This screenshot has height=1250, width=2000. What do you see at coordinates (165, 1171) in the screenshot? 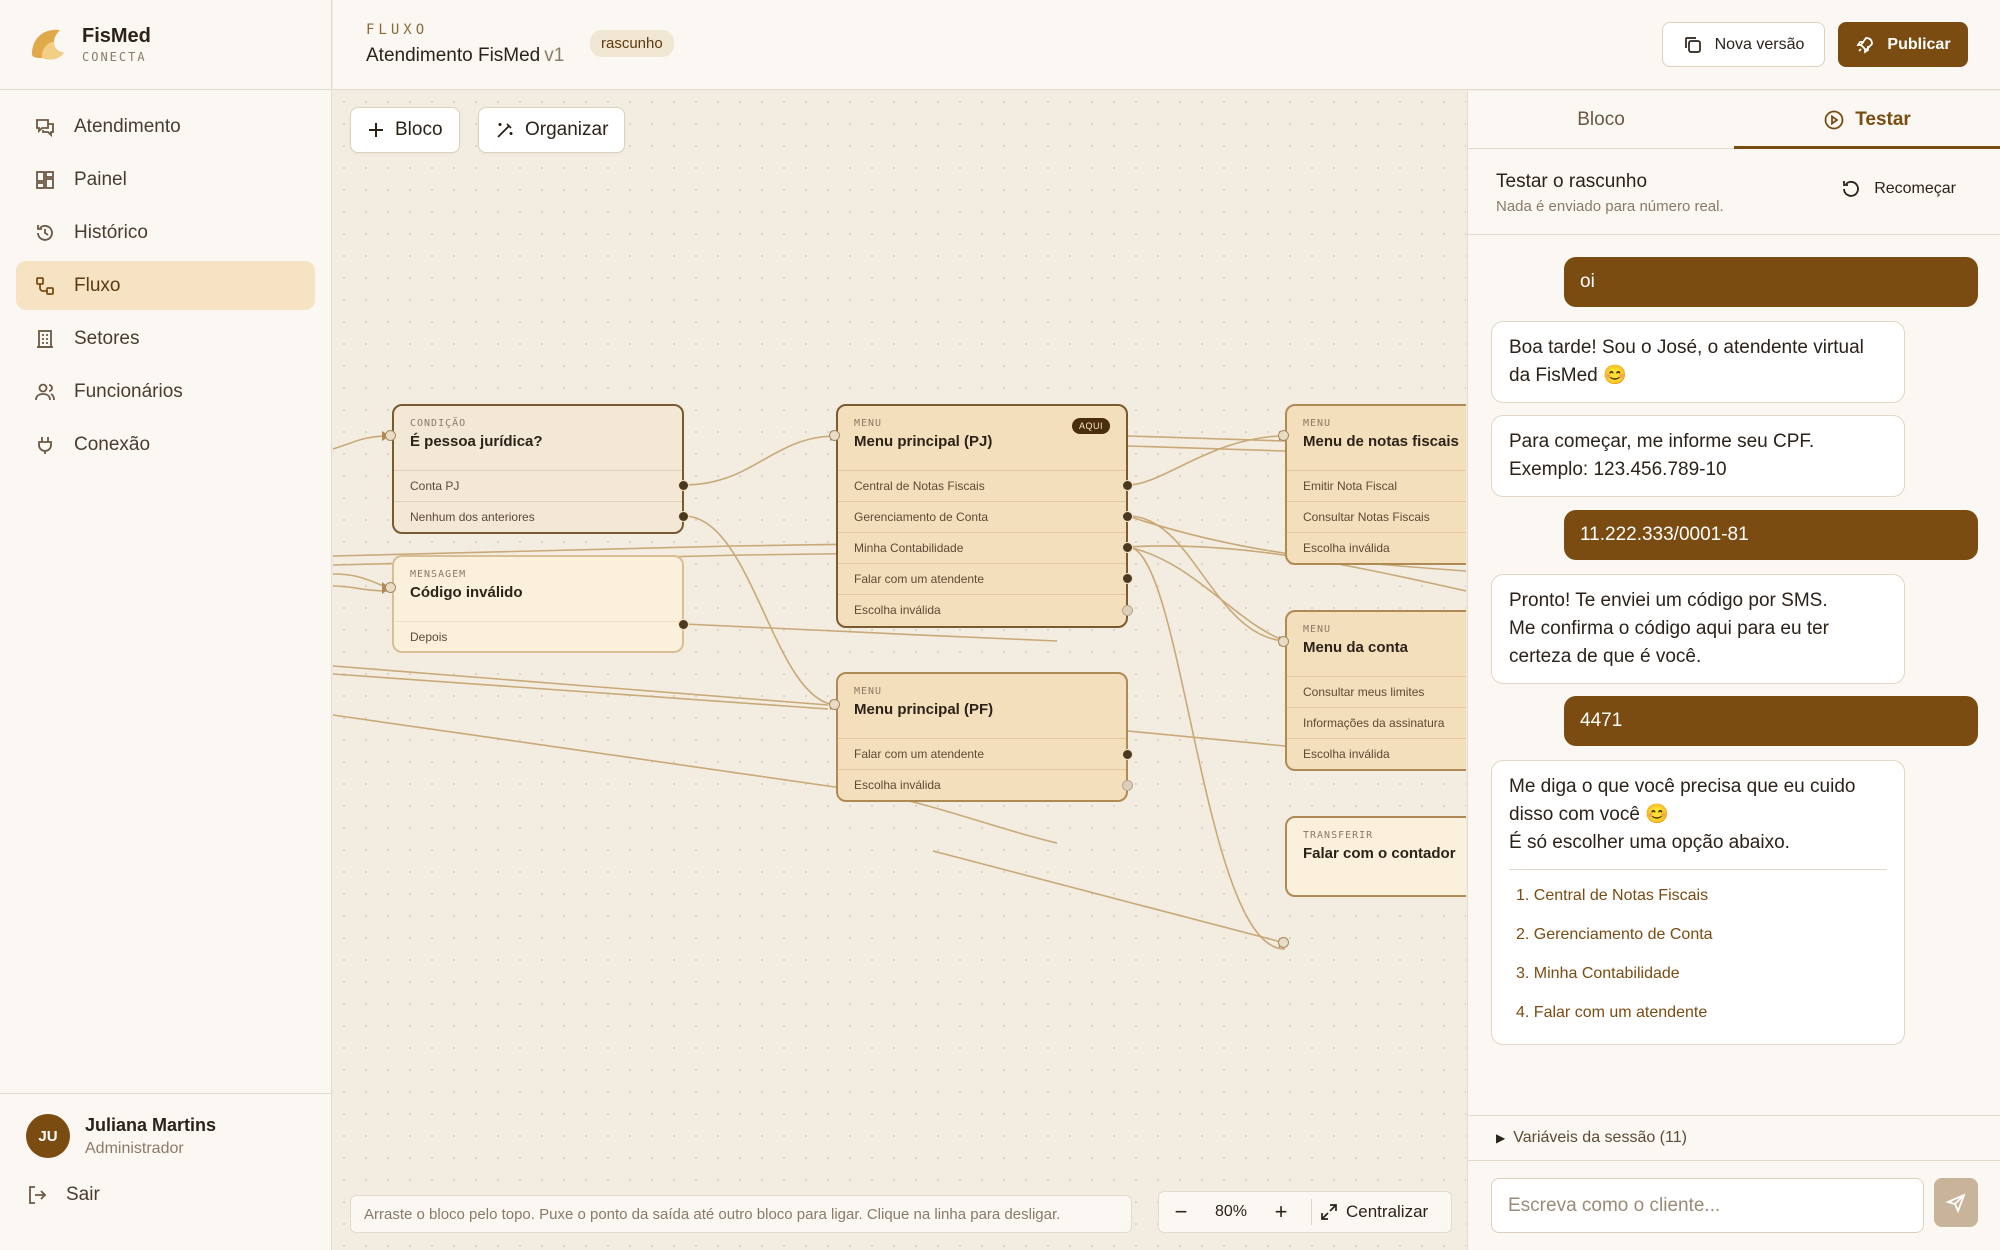
I see `user-box: JU Juliana Martins Administrador Sair` at bounding box center [165, 1171].